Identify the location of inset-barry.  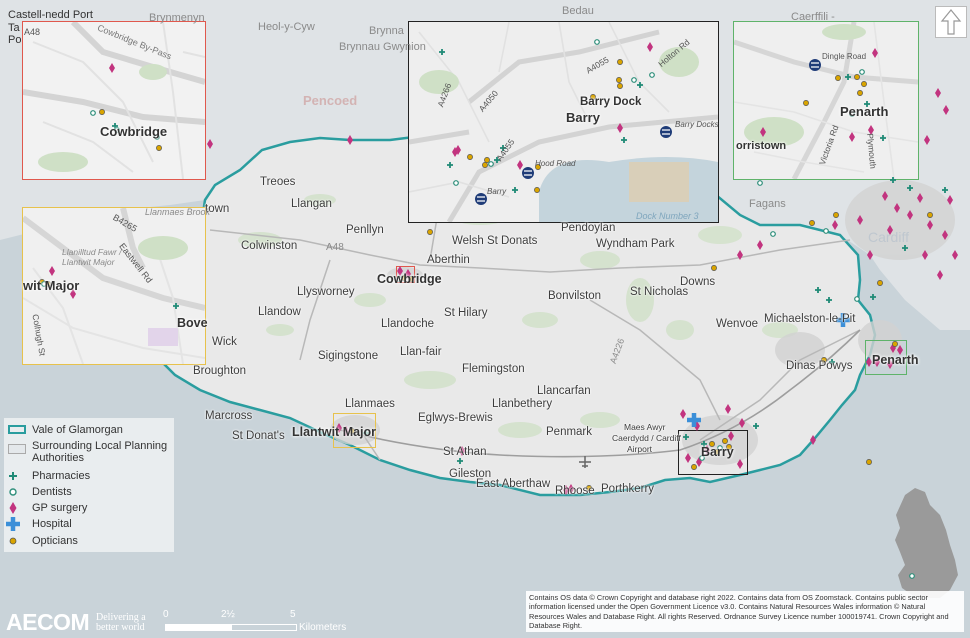
(563, 122).